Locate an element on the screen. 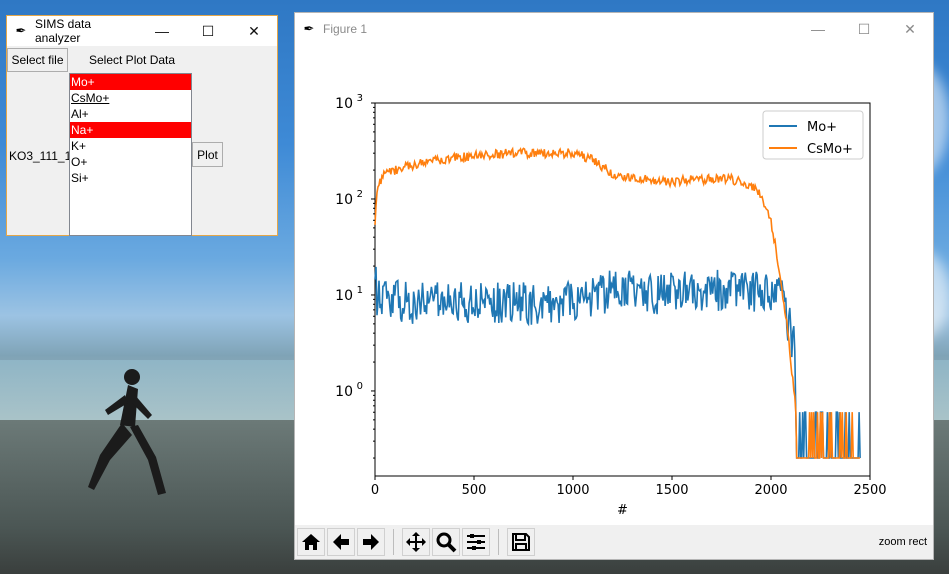  listbox-item-label: Si+ is located at coordinates (80, 178).